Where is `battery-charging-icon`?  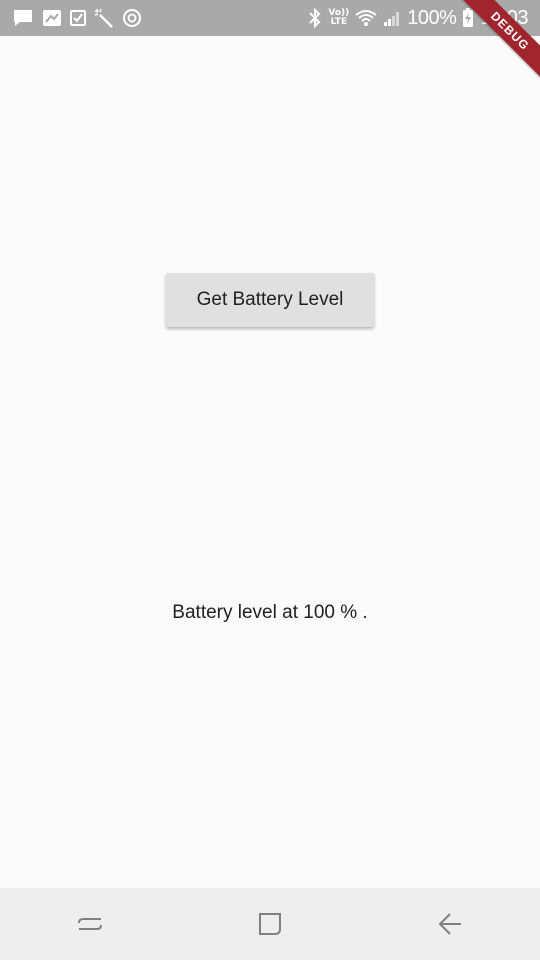
battery-charging-icon is located at coordinates (468, 18).